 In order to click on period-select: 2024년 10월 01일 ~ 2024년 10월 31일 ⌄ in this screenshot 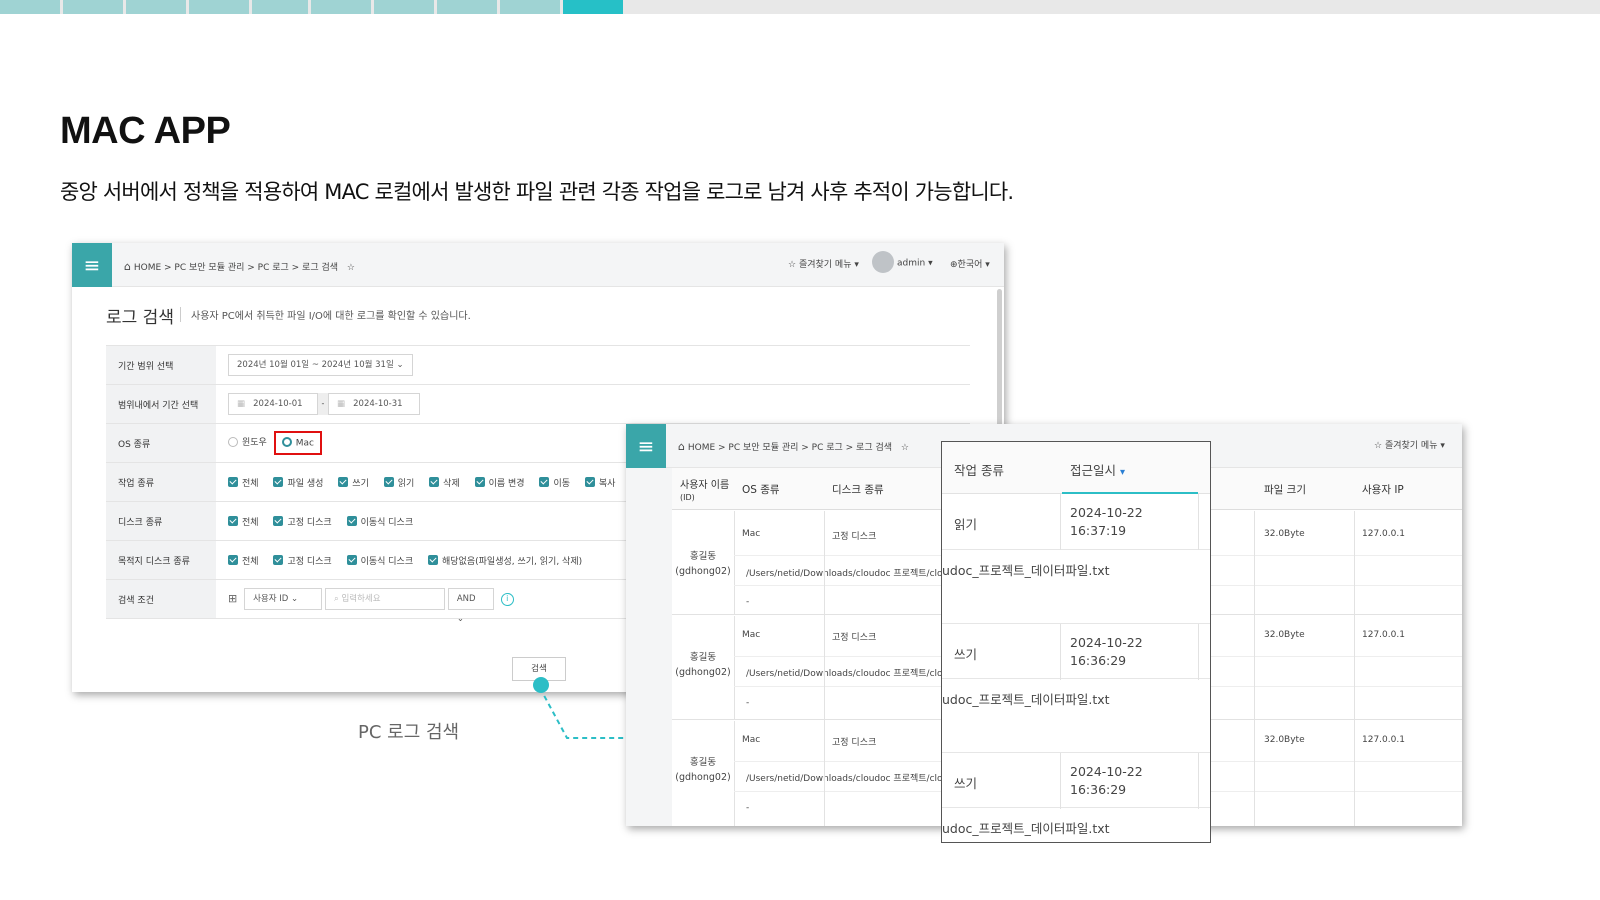, I will do `click(320, 365)`.